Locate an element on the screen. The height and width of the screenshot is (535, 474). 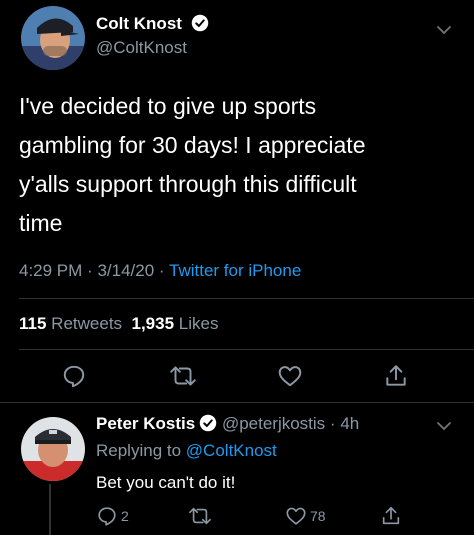
reply-author-avatar is located at coordinates (53, 449).